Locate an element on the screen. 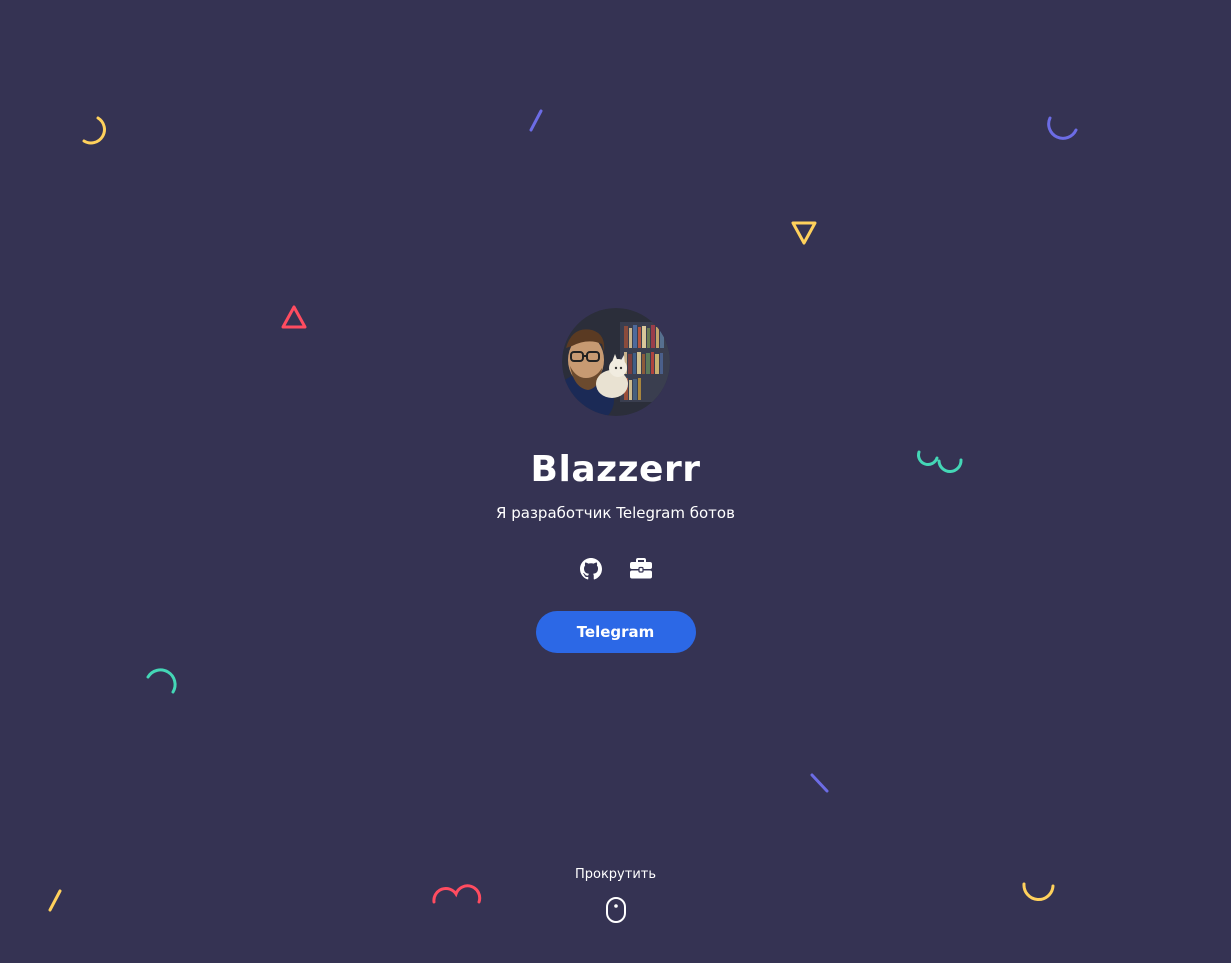  github-link is located at coordinates (591, 569).